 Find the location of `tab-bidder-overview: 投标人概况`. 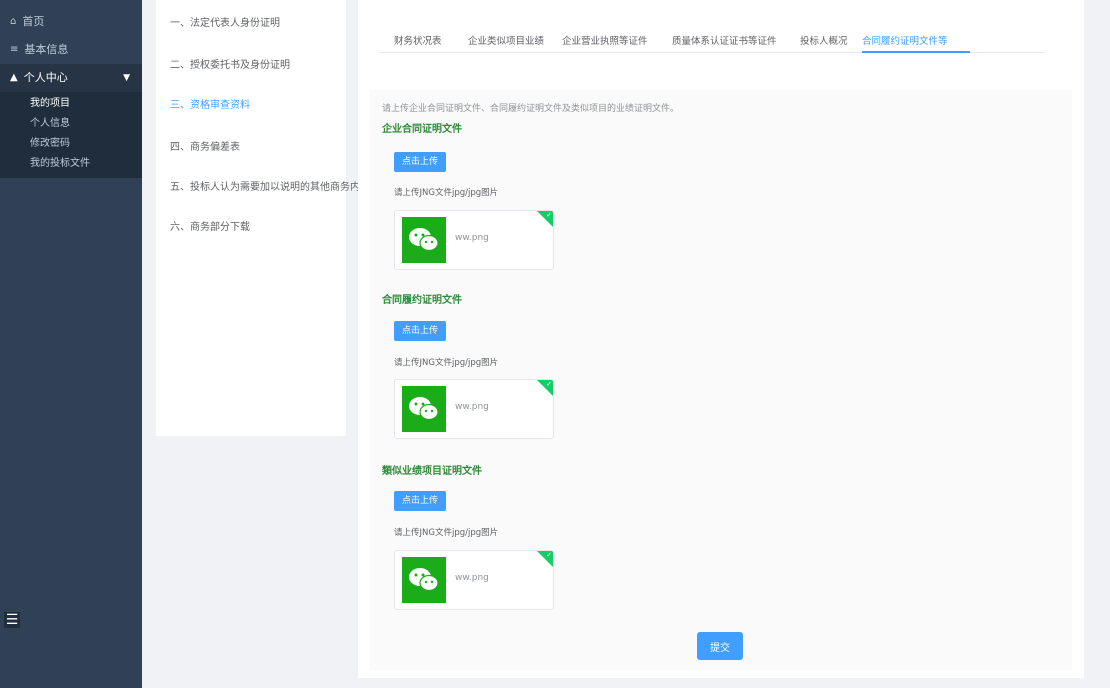

tab-bidder-overview: 投标人概况 is located at coordinates (824, 40).